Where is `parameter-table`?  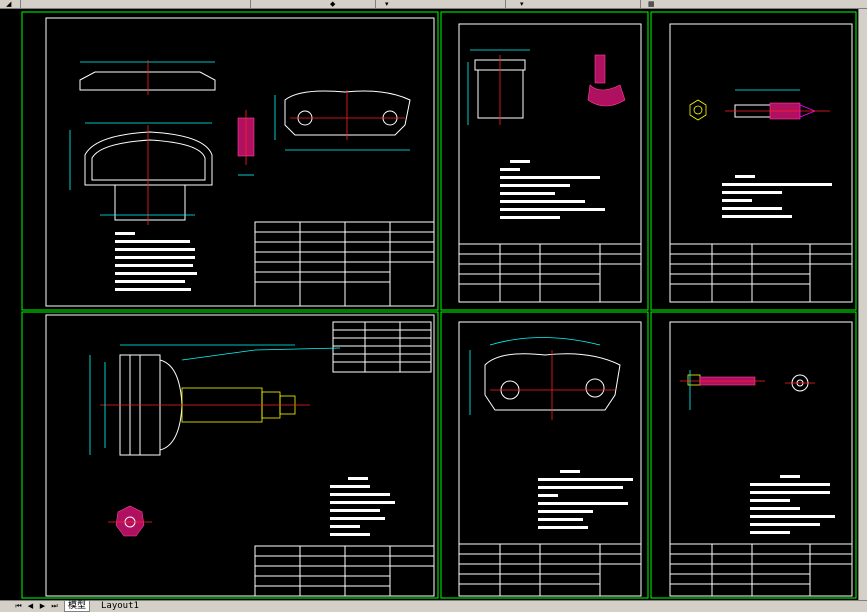 parameter-table is located at coordinates (382, 347).